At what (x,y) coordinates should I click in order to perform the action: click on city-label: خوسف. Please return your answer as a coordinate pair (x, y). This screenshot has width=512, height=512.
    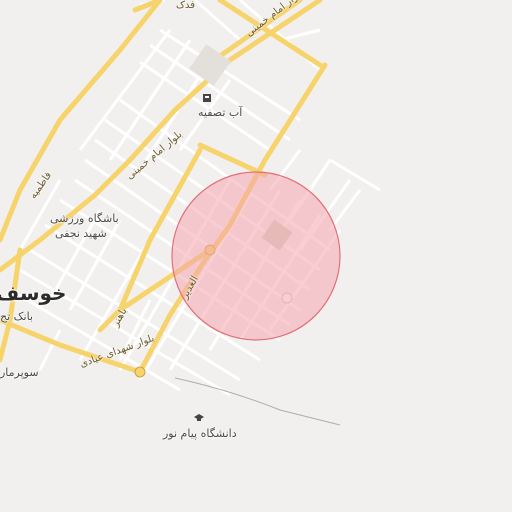
    Looking at the image, I should click on (33, 293).